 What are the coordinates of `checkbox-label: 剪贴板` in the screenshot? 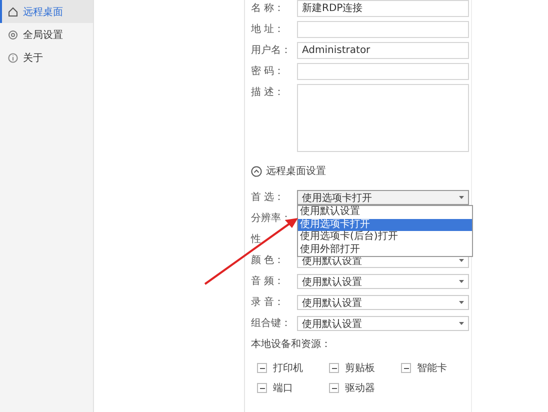 It's located at (360, 368).